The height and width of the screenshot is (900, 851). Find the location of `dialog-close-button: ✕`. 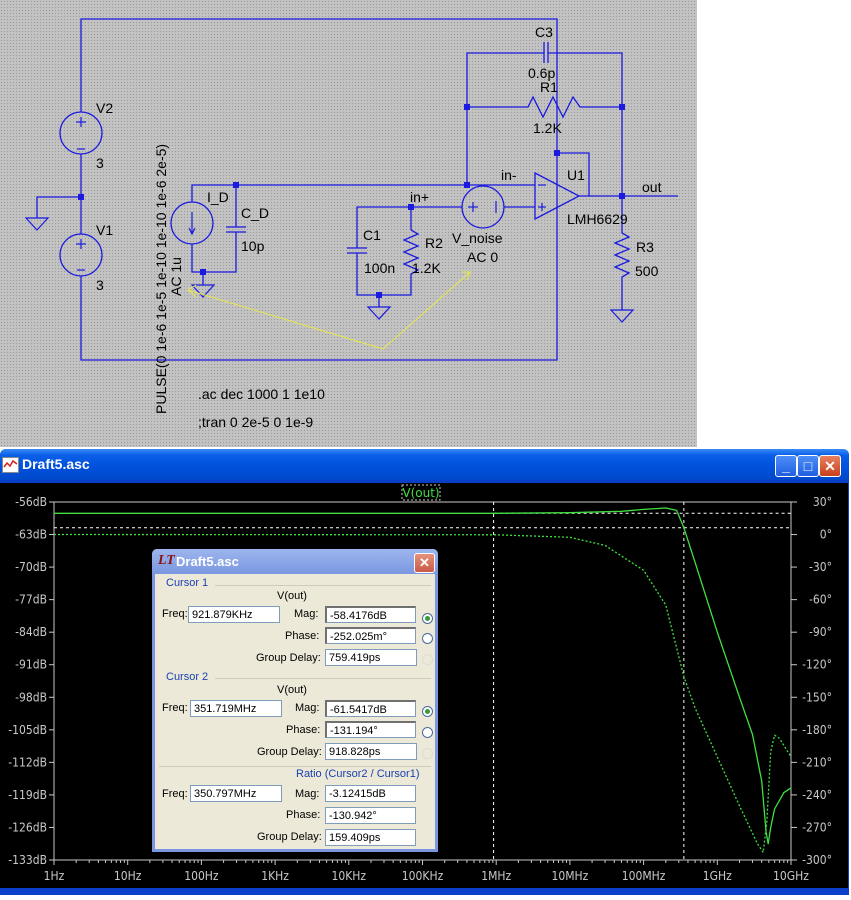

dialog-close-button: ✕ is located at coordinates (424, 563).